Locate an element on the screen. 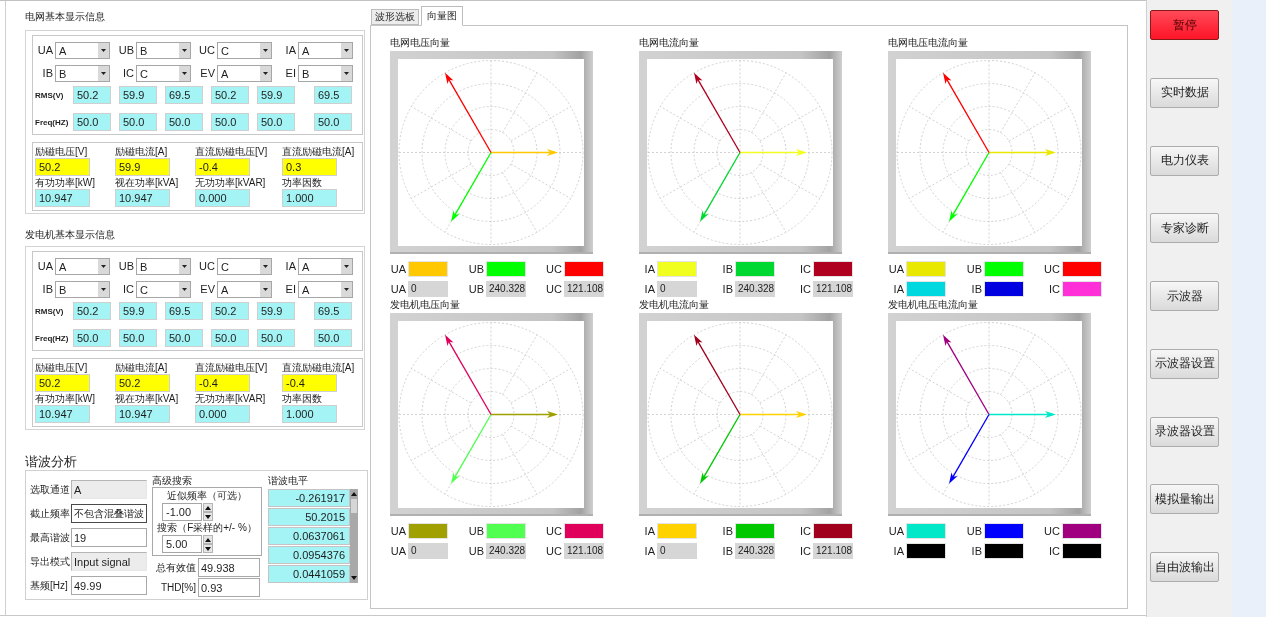 The height and width of the screenshot is (617, 1266). field-label: 最高谐波 is located at coordinates (50, 537).